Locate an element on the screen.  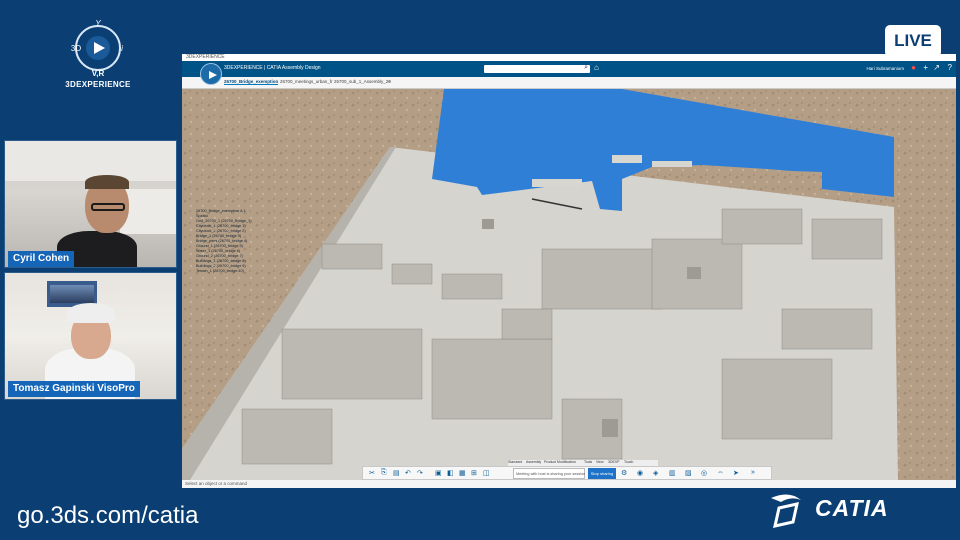
webcam-name-label: Cyril Cohen is located at coordinates (41, 259).